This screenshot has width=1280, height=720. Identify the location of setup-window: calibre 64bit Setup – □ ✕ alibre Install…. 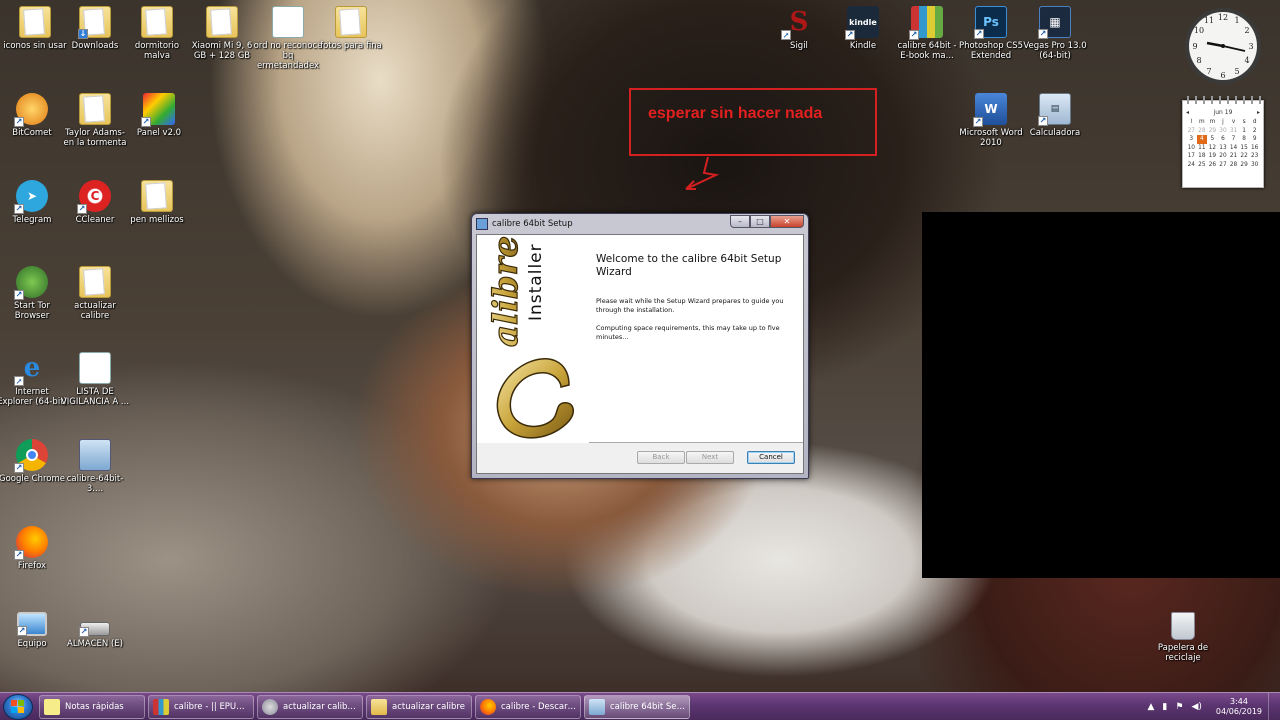
(640, 346).